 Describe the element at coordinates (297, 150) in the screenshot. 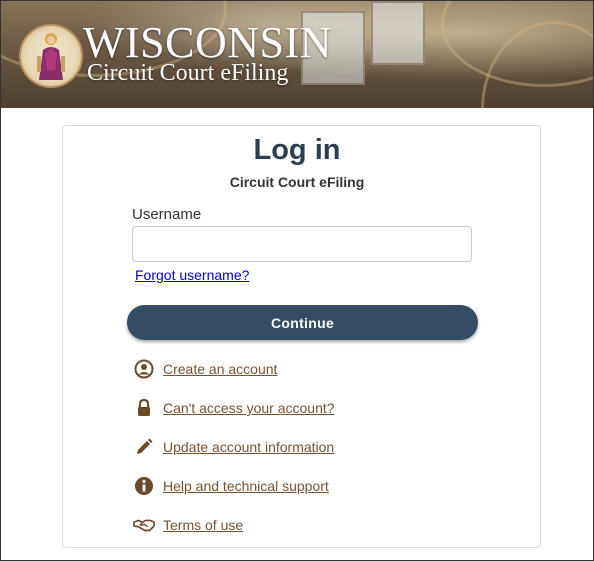

I see `page-title: Log in` at that location.